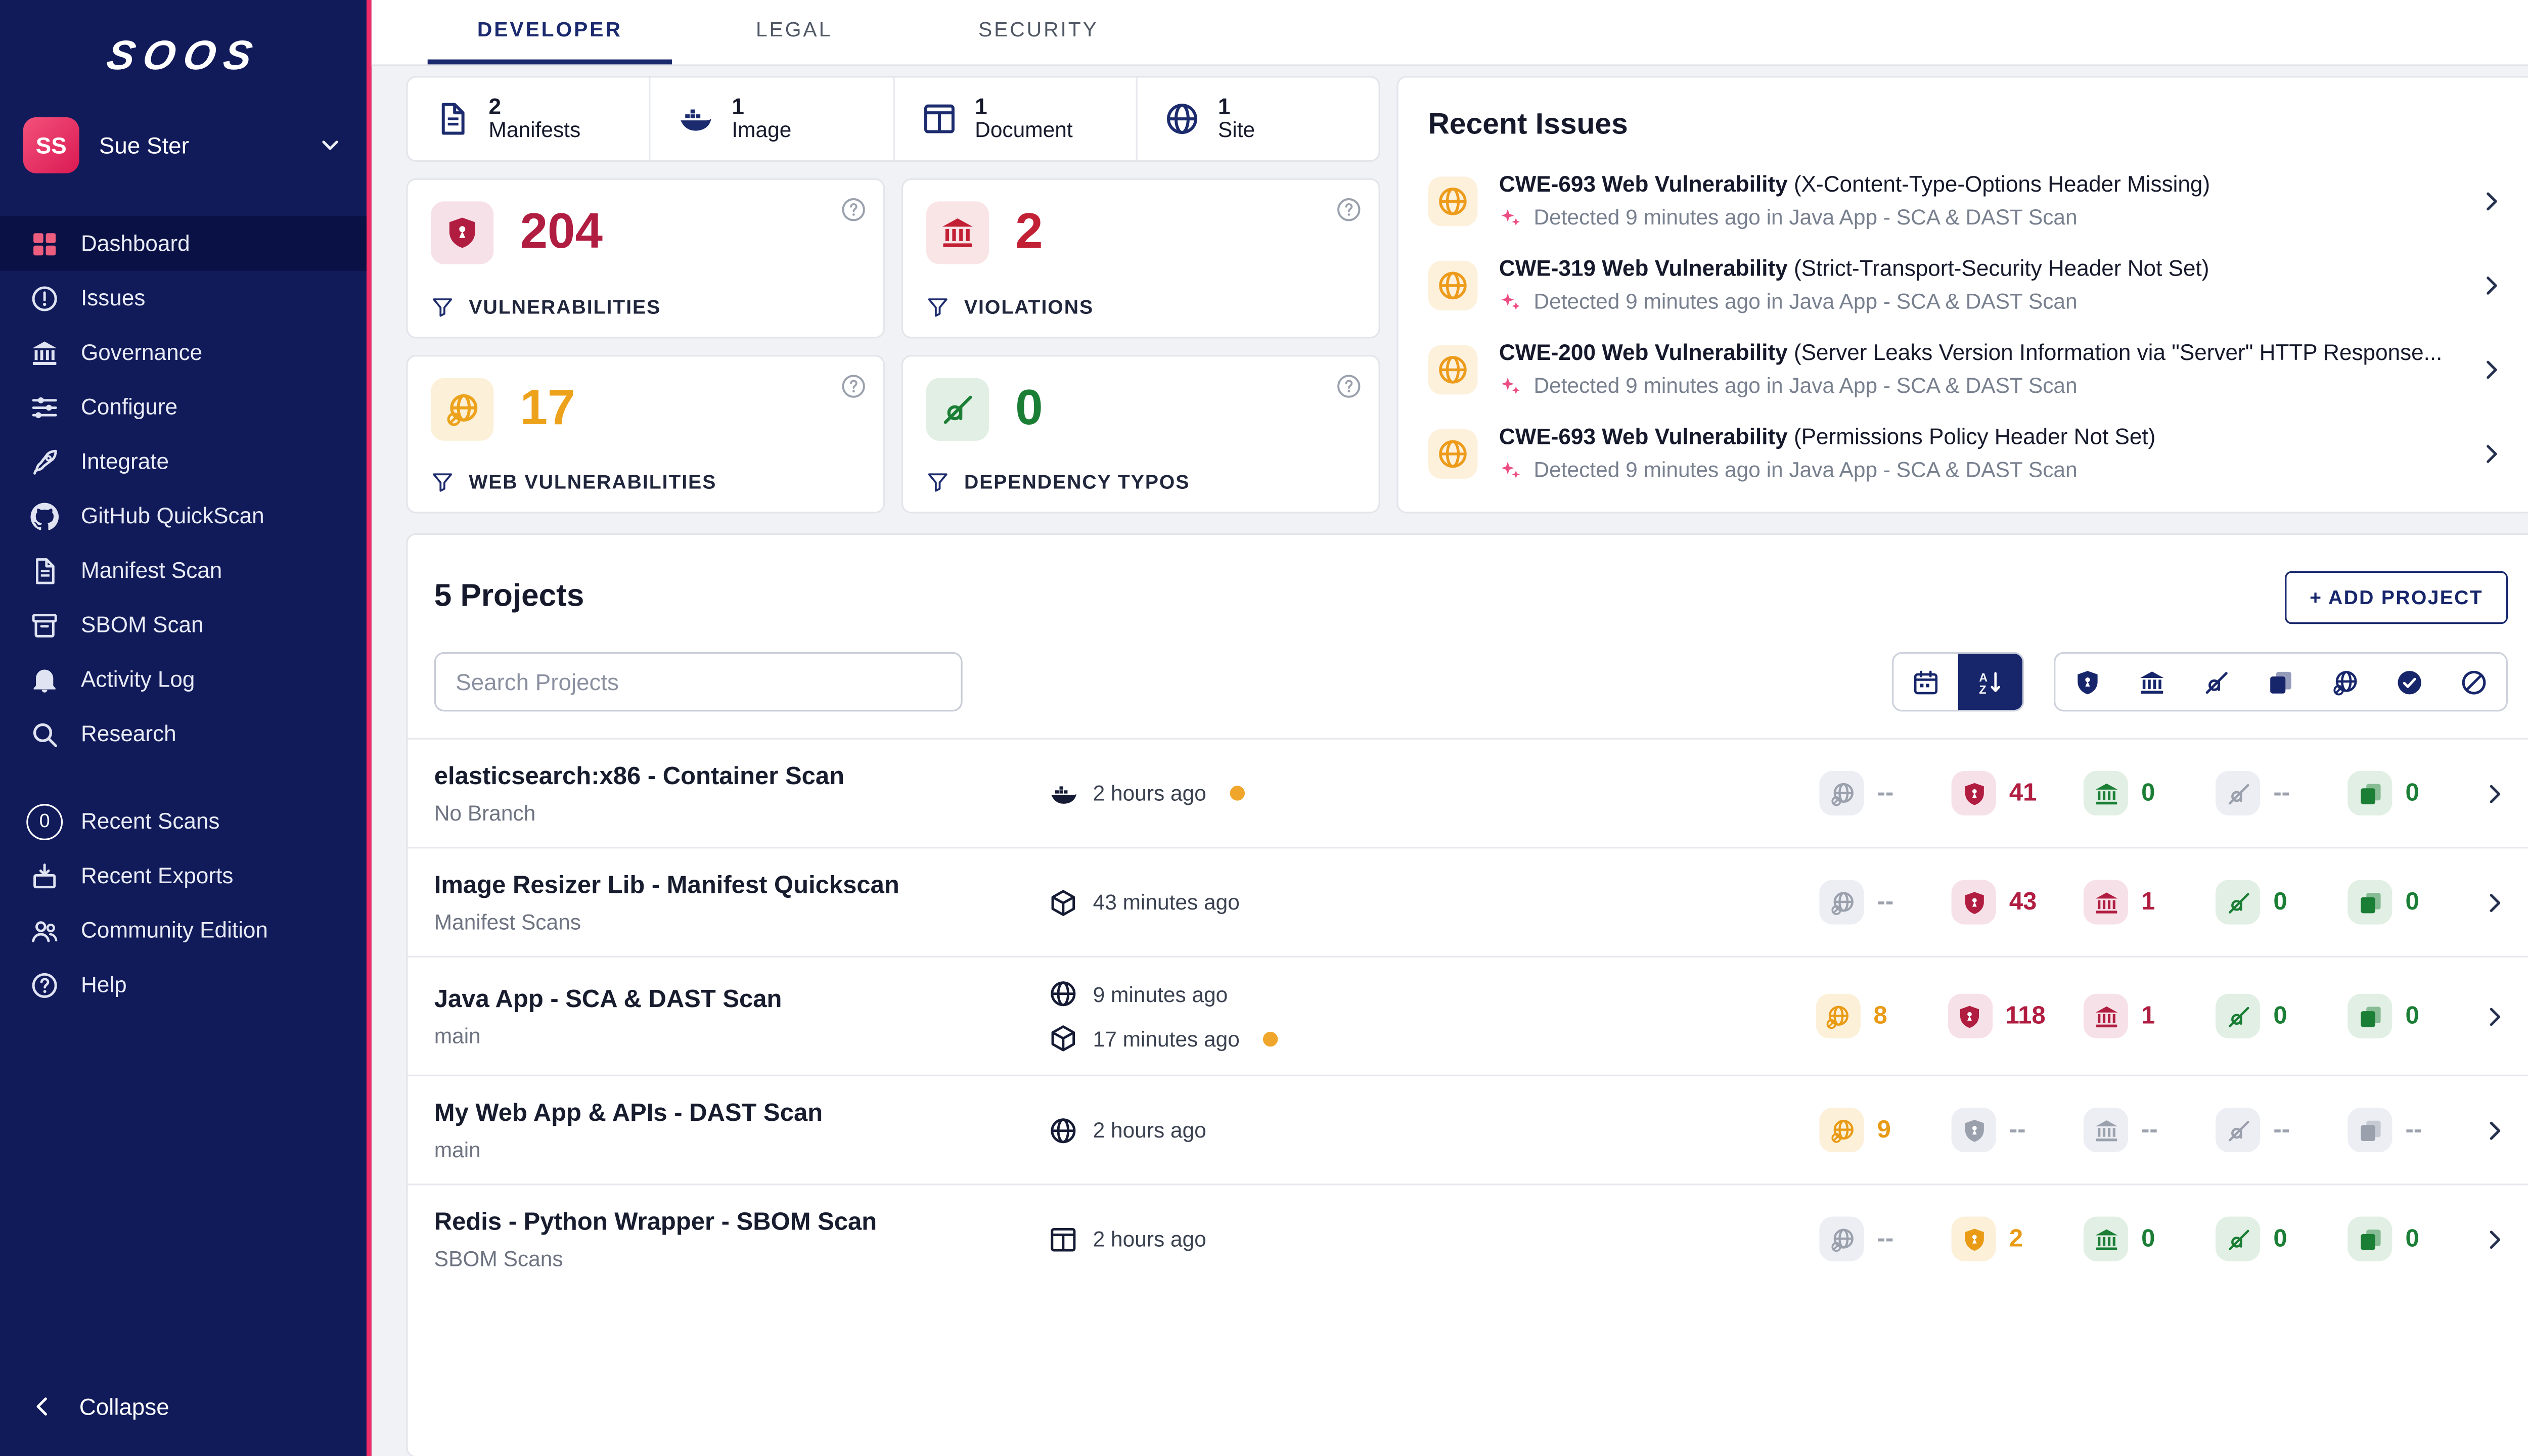 This screenshot has width=2528, height=1456. I want to click on sort-alphabetical-button, so click(1990, 682).